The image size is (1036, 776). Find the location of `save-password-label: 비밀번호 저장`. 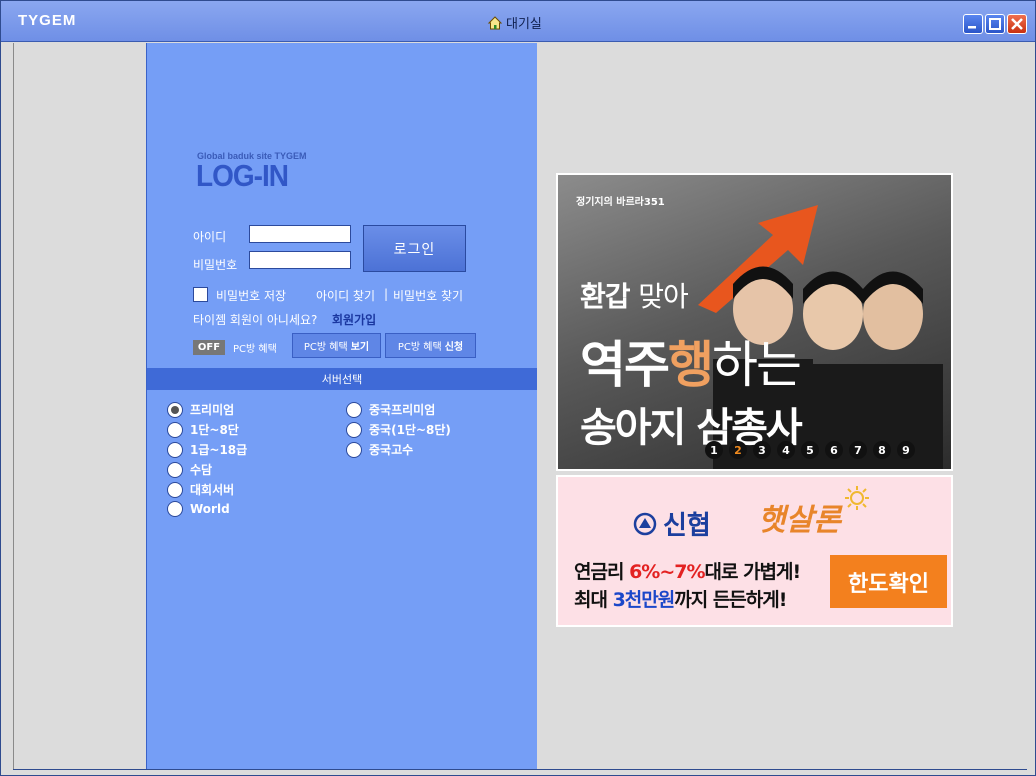

save-password-label: 비밀번호 저장 is located at coordinates (251, 295).